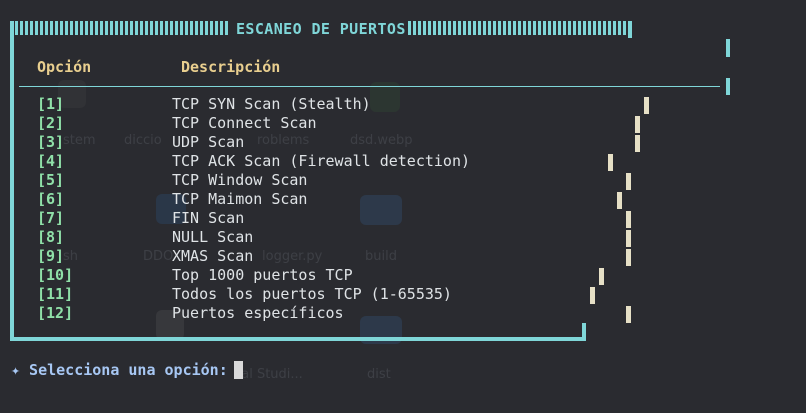  I want to click on option-number: [2], so click(51, 123).